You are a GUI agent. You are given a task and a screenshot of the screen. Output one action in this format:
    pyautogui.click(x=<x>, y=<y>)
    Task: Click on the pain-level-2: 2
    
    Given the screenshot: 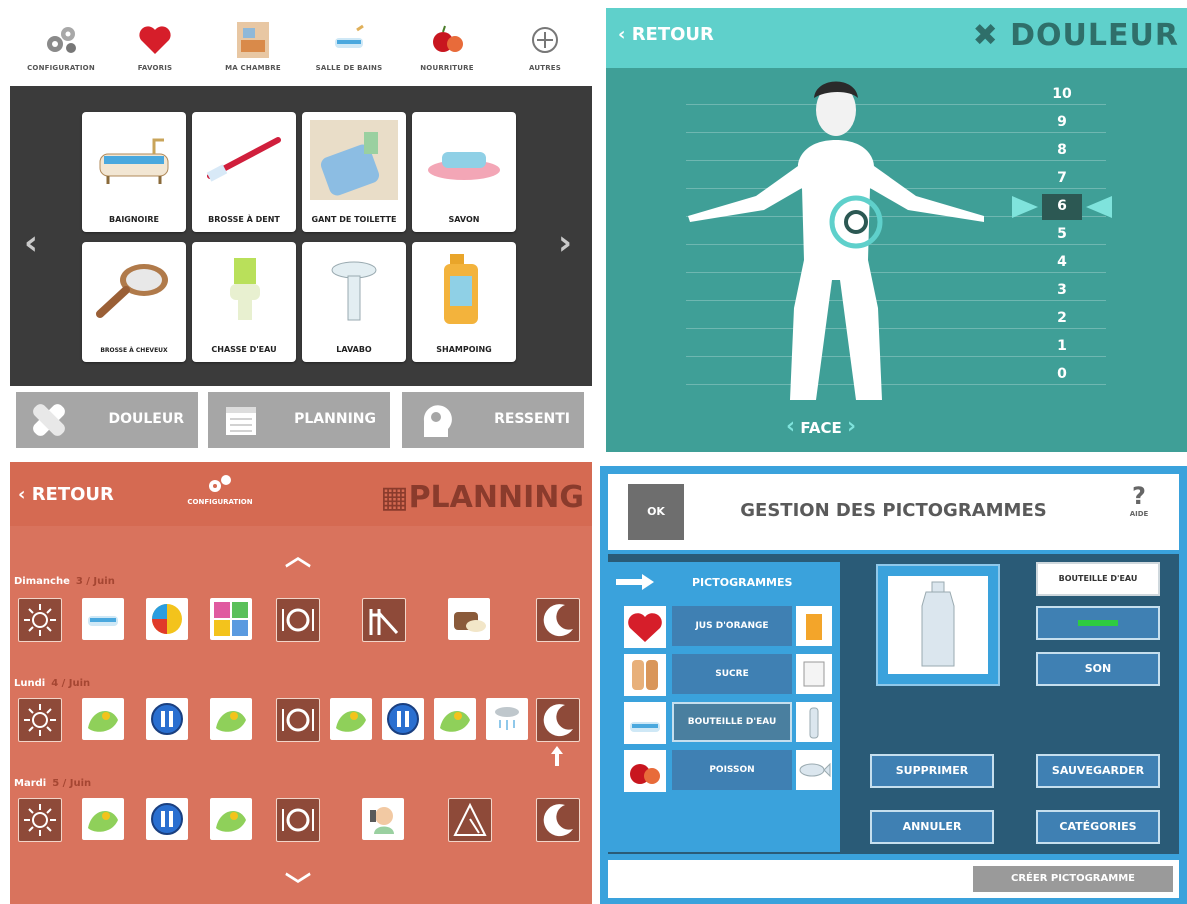 What is the action you would take?
    pyautogui.click(x=1062, y=318)
    